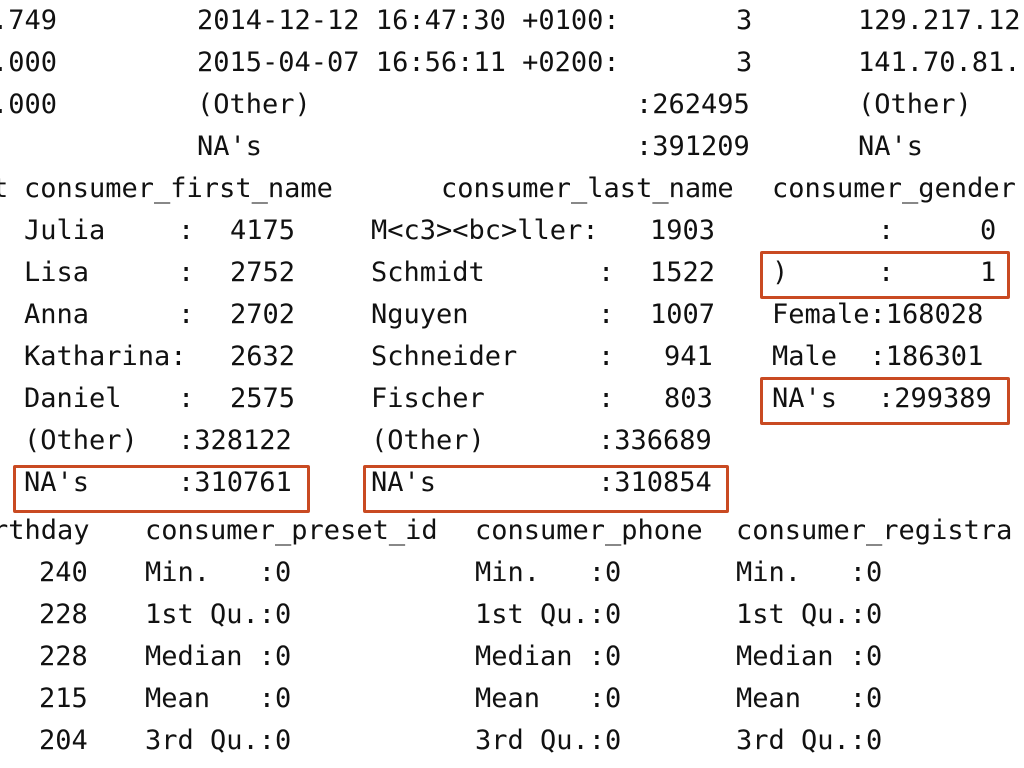 The height and width of the screenshot is (768, 1024). Describe the element at coordinates (73, 398) in the screenshot. I see `summary-cell: Daniel` at that location.